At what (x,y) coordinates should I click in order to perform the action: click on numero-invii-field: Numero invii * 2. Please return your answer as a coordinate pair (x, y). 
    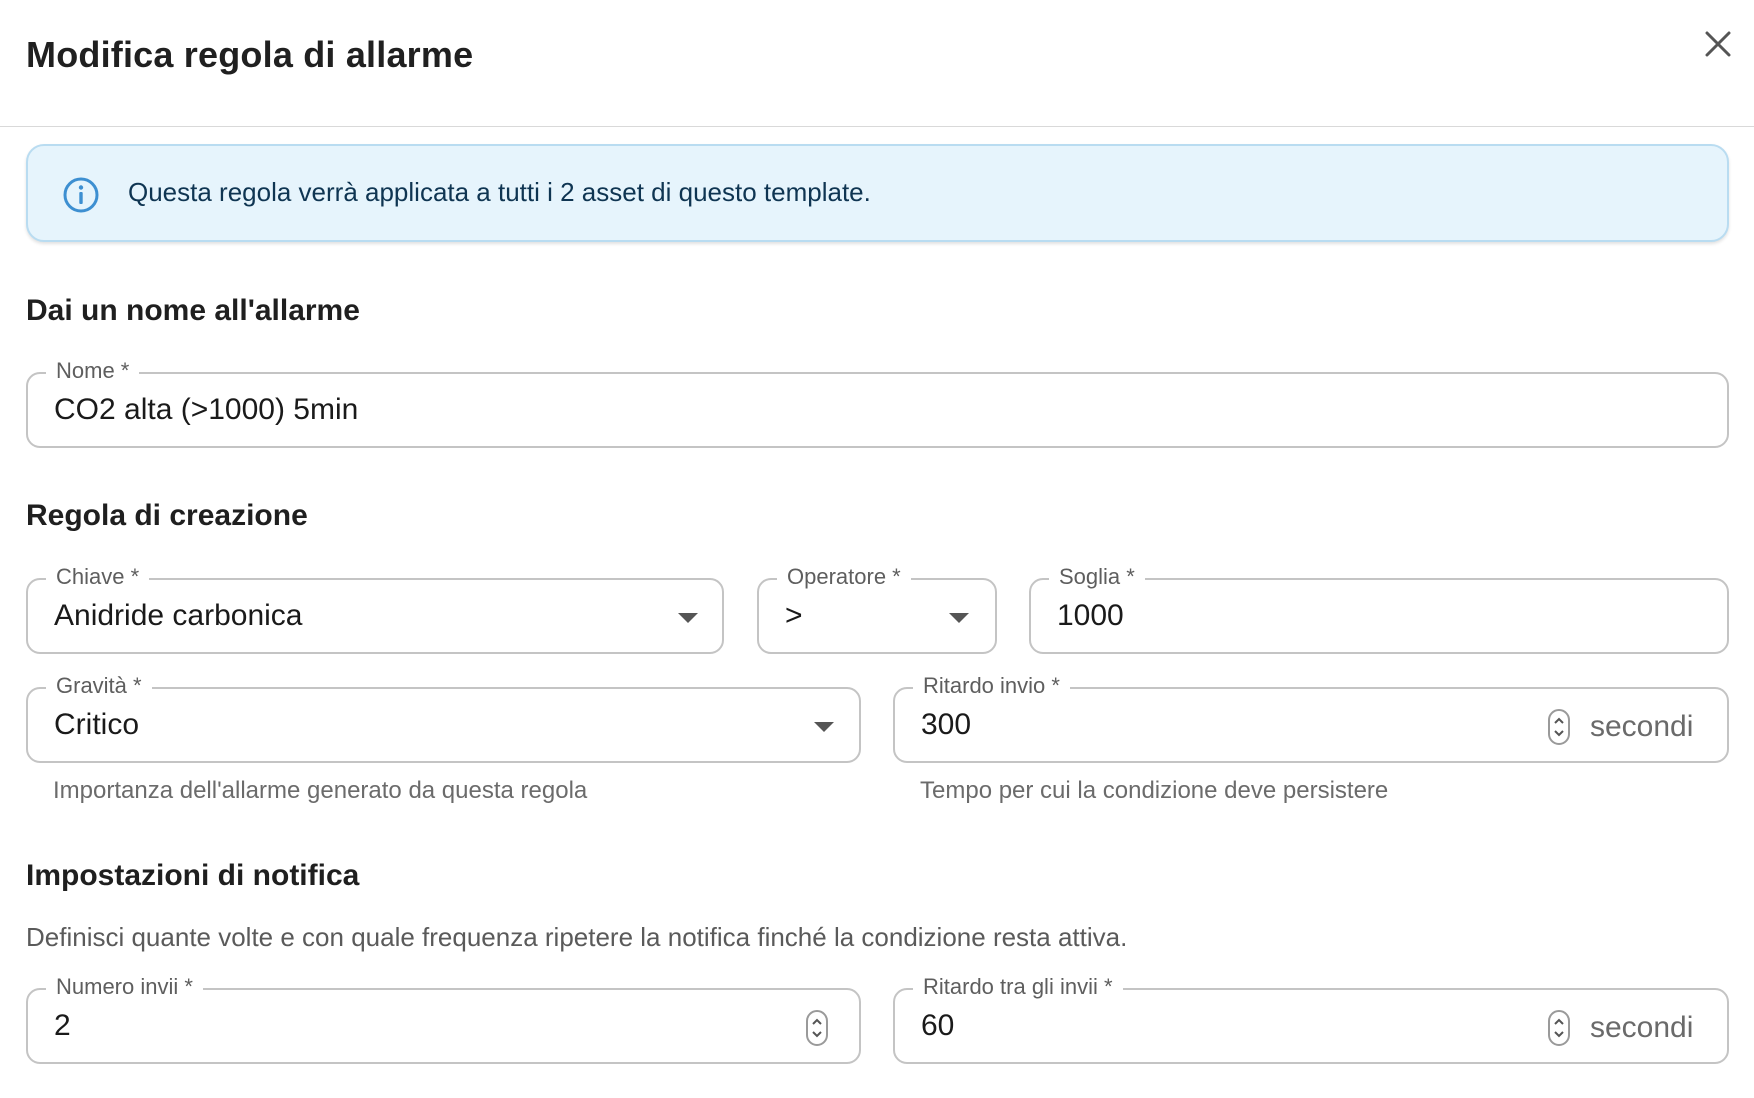
    Looking at the image, I should click on (443, 1018).